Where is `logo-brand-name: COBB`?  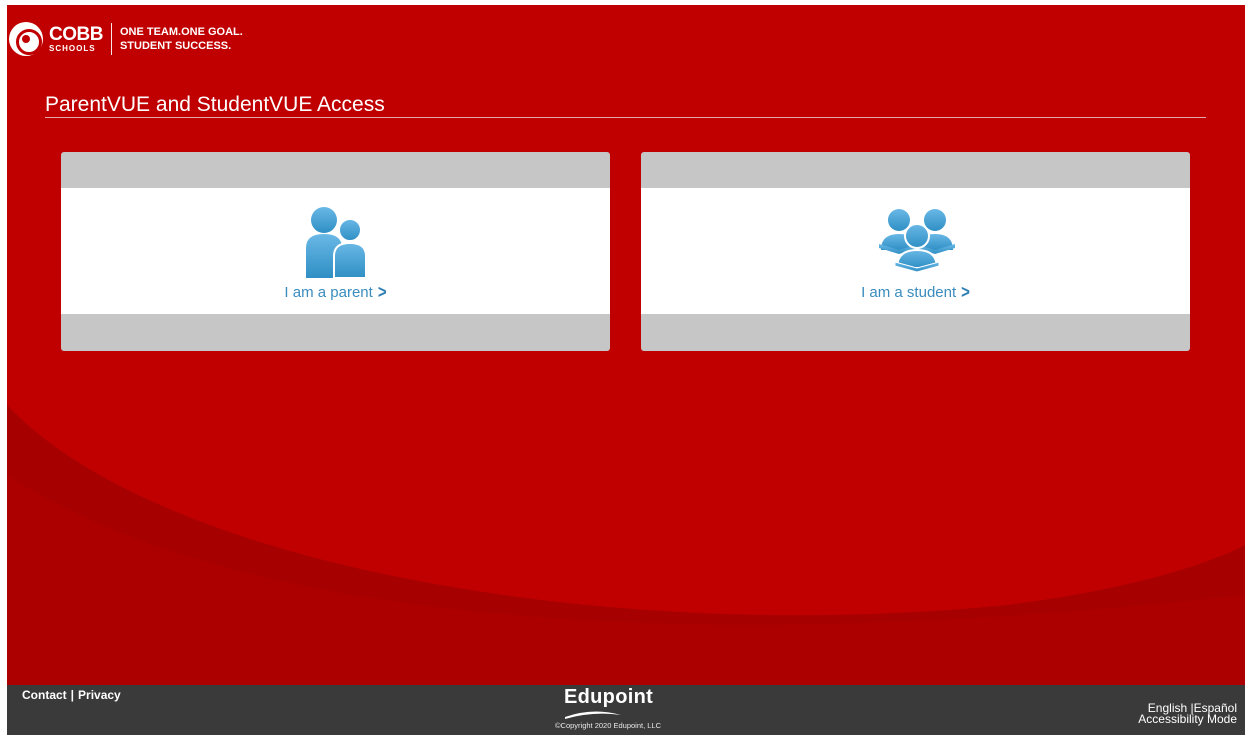 logo-brand-name: COBB is located at coordinates (76, 34).